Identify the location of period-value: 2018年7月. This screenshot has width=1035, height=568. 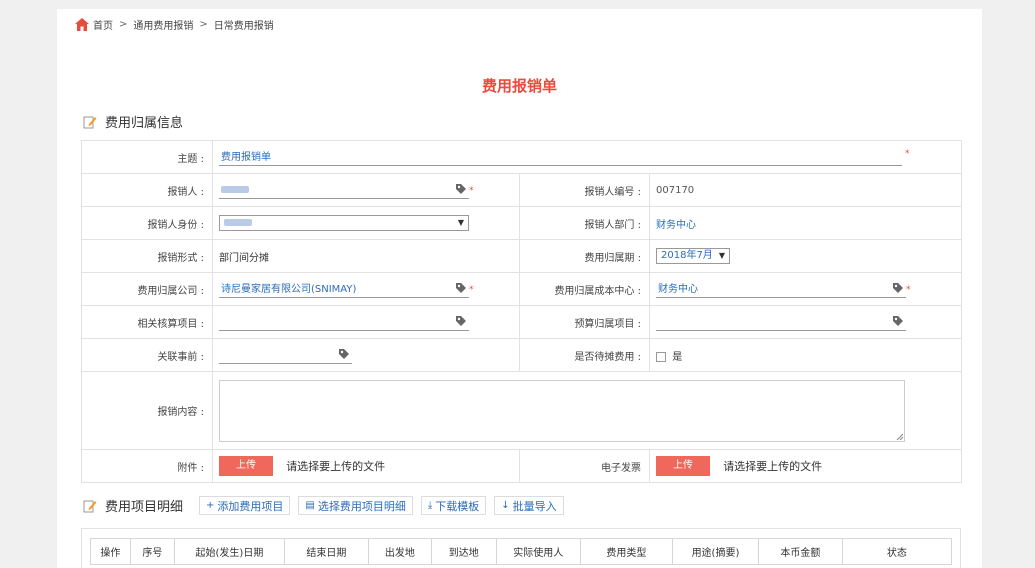
(687, 255).